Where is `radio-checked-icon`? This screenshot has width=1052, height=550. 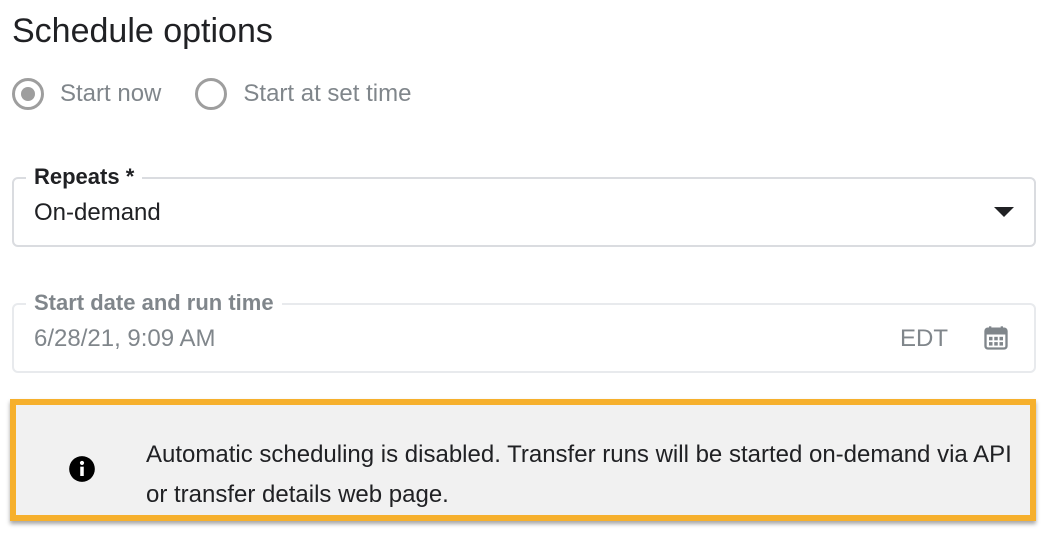
radio-checked-icon is located at coordinates (28, 94).